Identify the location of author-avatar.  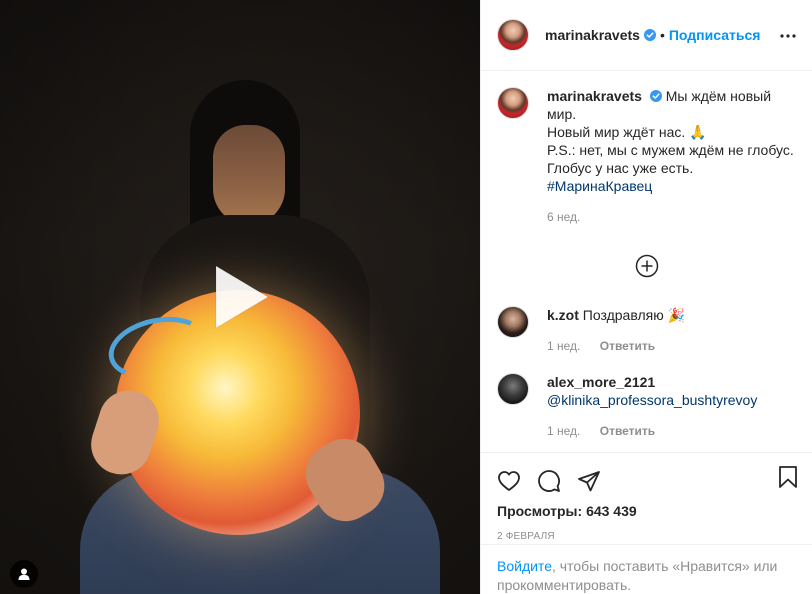
(513, 35).